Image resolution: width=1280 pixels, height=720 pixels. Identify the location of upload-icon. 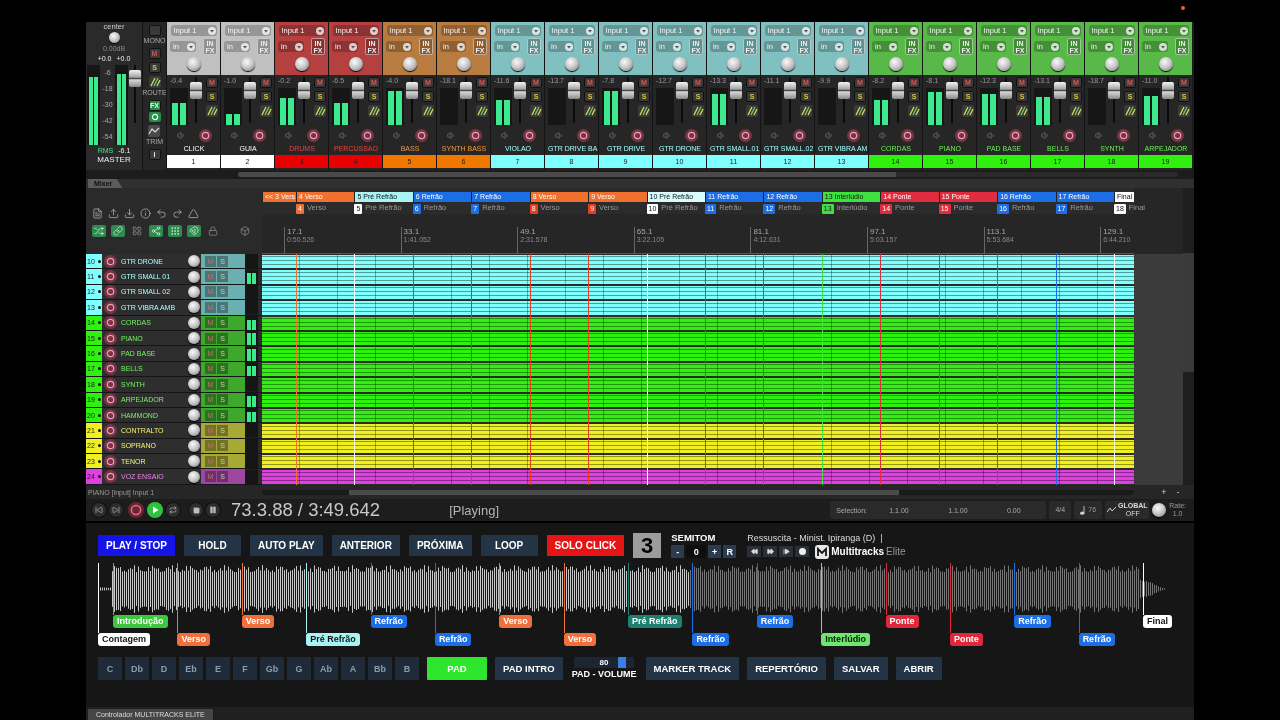
(113, 213).